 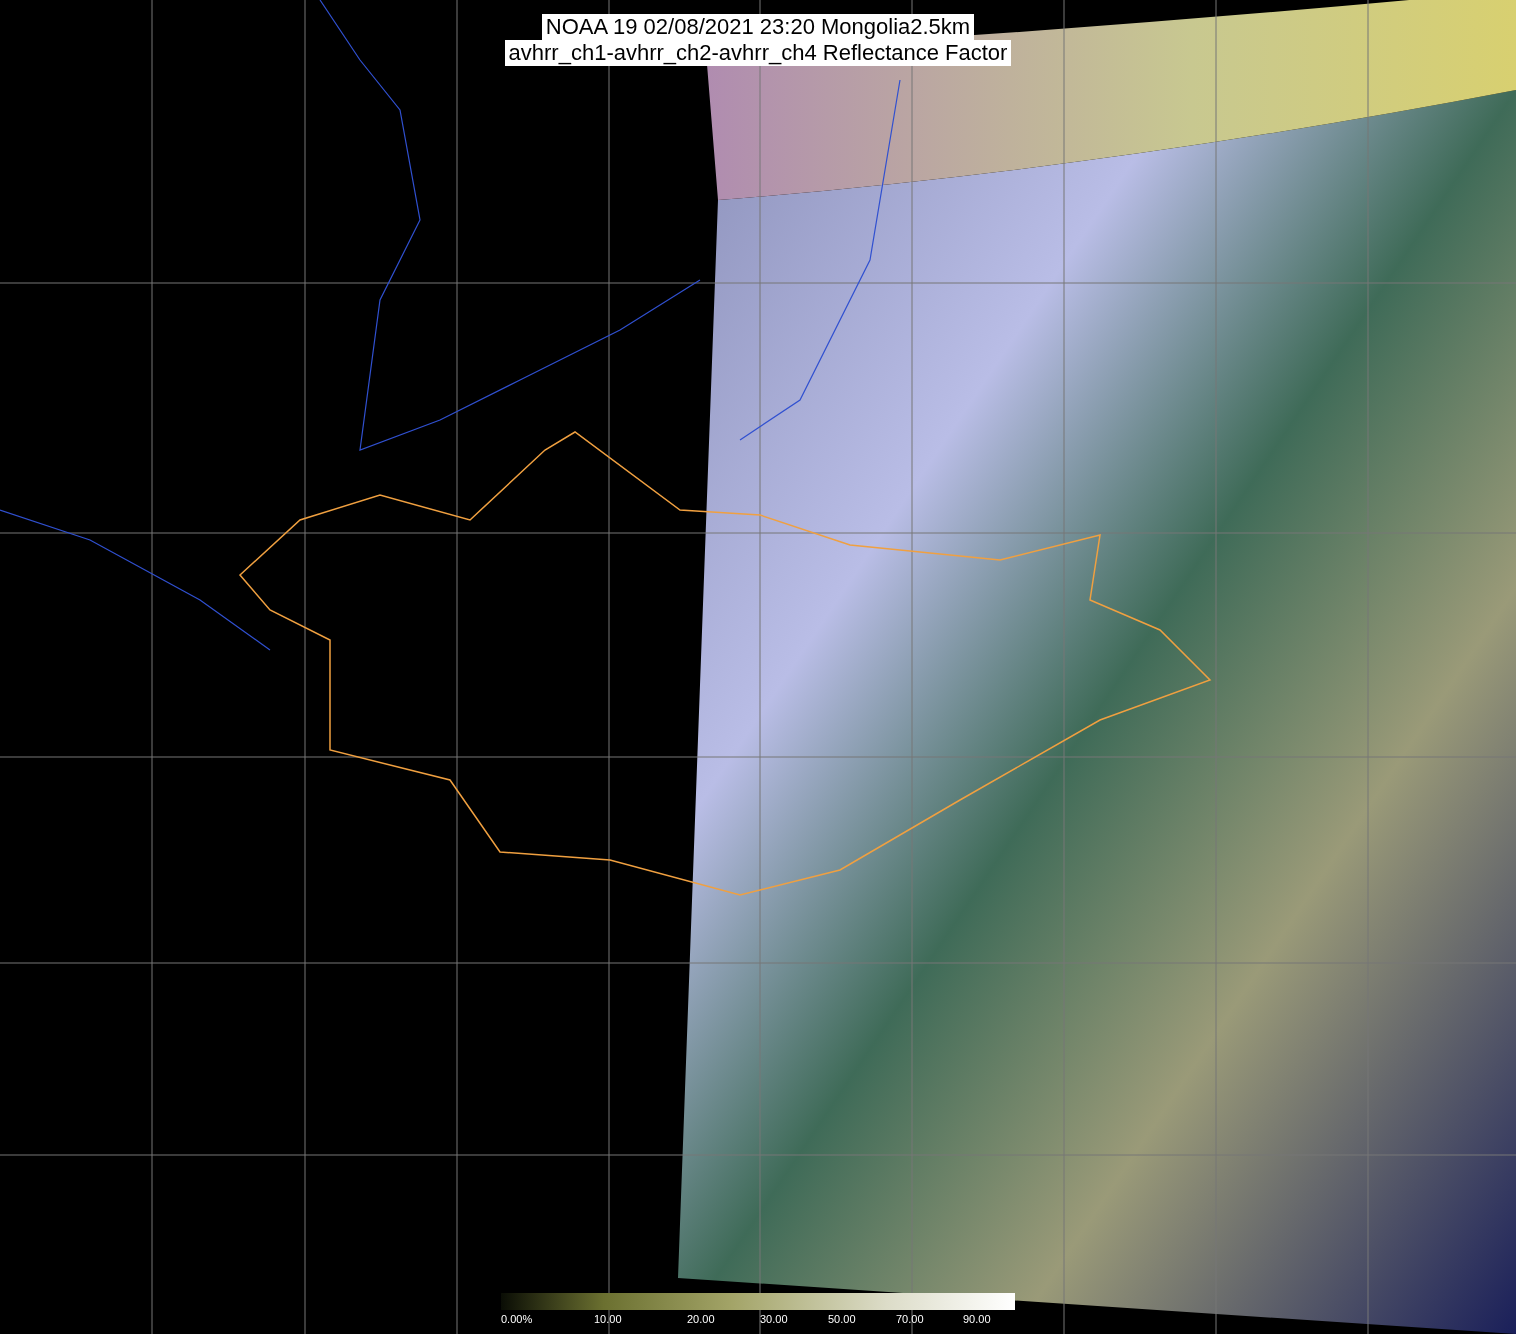 I want to click on colorbar-tick-label: 20.00, so click(x=701, y=1319).